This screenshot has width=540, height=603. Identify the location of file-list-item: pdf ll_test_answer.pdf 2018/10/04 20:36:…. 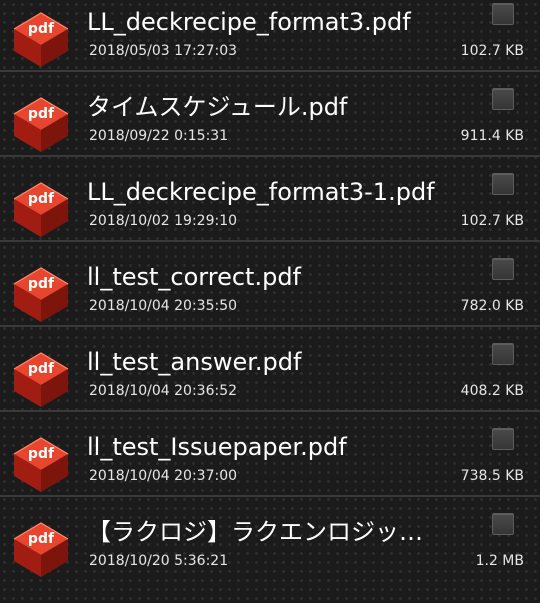
(270, 369).